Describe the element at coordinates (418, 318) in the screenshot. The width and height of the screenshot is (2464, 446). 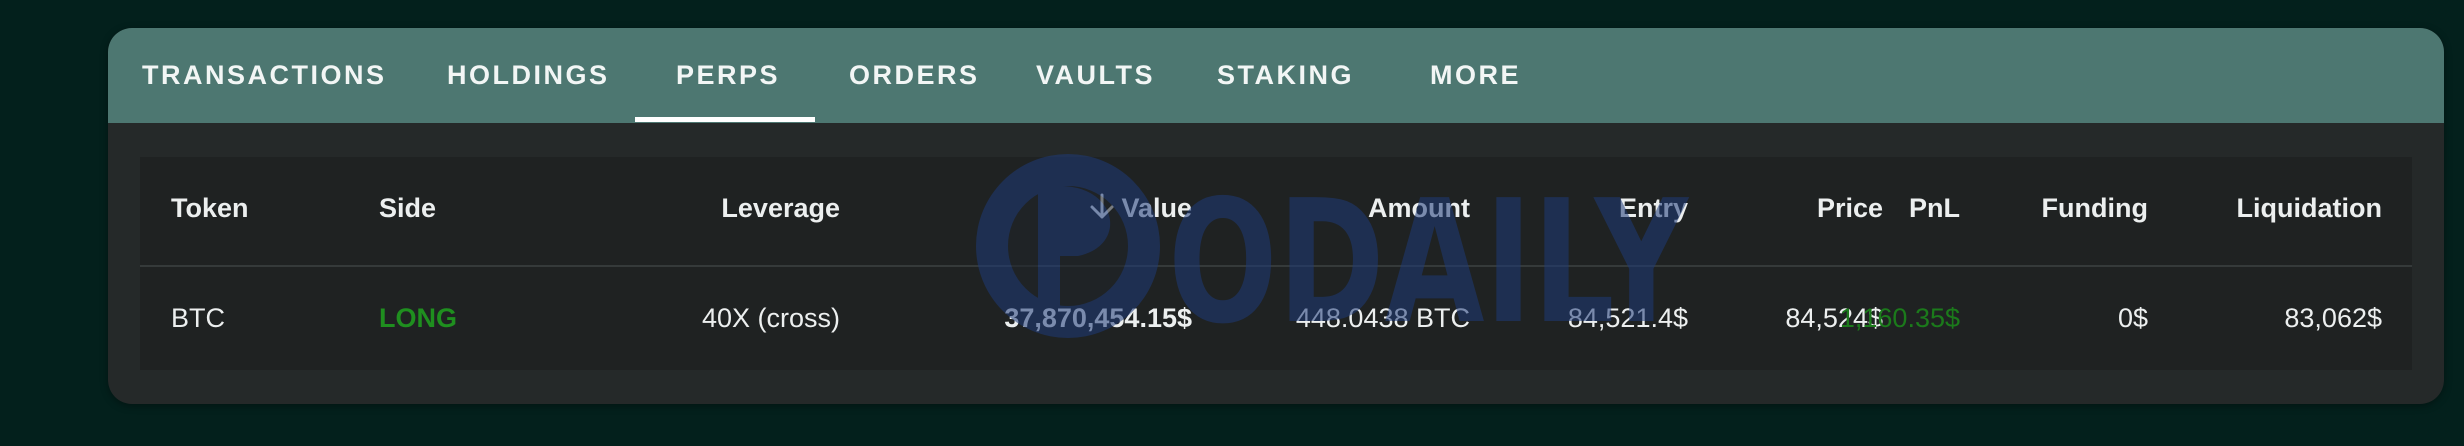
I see `cell-side: LONG` at that location.